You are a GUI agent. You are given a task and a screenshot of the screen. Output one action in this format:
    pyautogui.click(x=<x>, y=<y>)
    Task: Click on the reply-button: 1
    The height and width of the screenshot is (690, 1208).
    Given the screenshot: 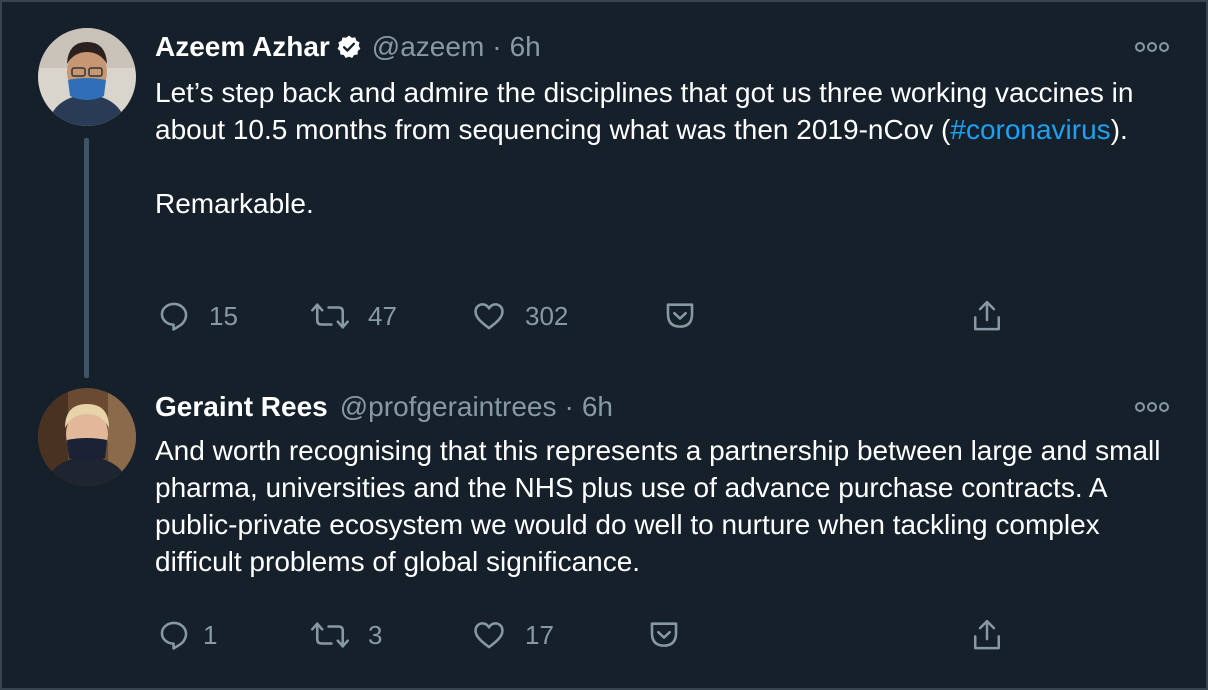 What is the action you would take?
    pyautogui.click(x=187, y=635)
    